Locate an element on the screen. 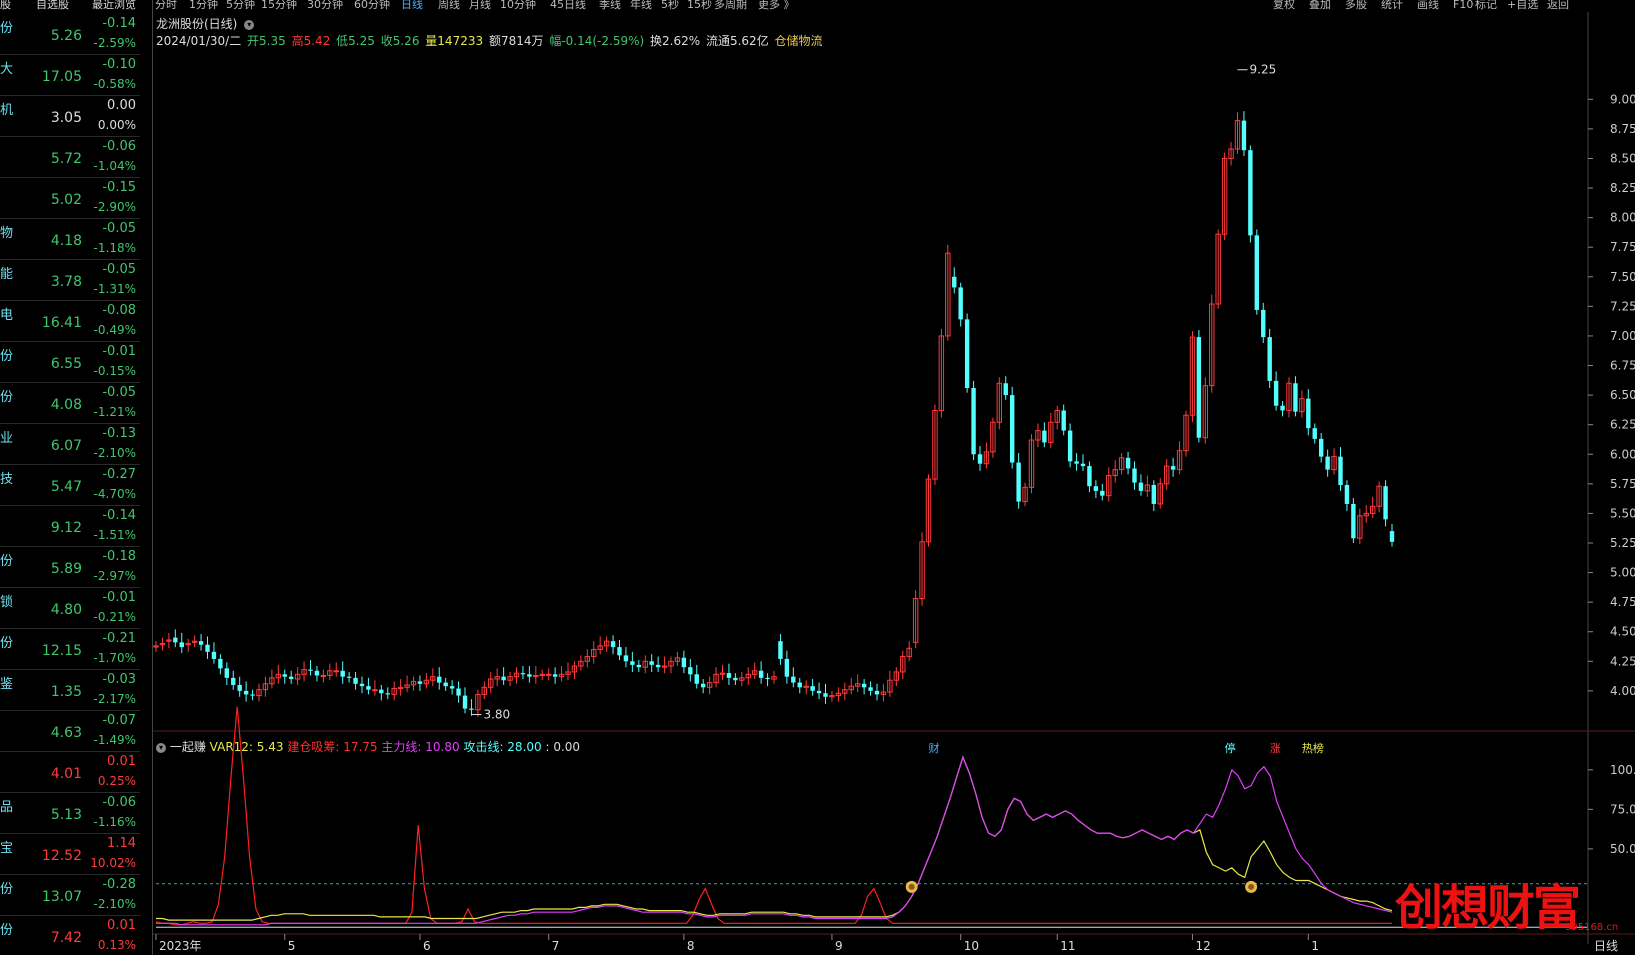  x-tick-label: 7 is located at coordinates (556, 946).